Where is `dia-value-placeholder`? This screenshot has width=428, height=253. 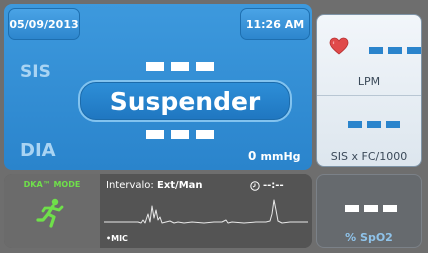
dia-value-placeholder is located at coordinates (180, 134).